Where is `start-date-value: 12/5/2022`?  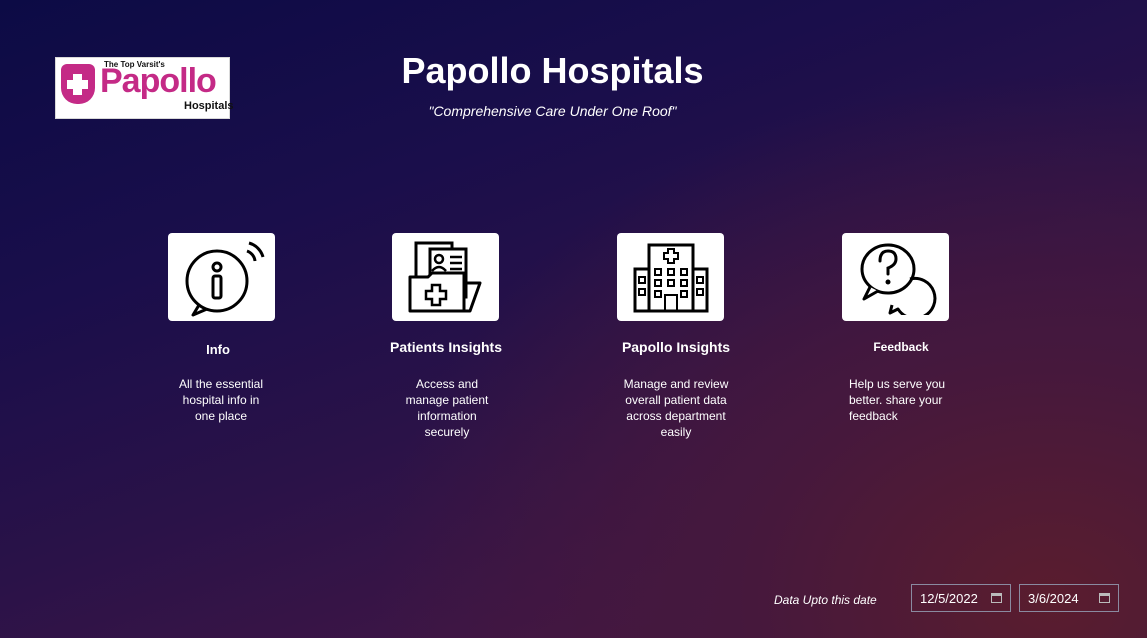
start-date-value: 12/5/2022 is located at coordinates (949, 598).